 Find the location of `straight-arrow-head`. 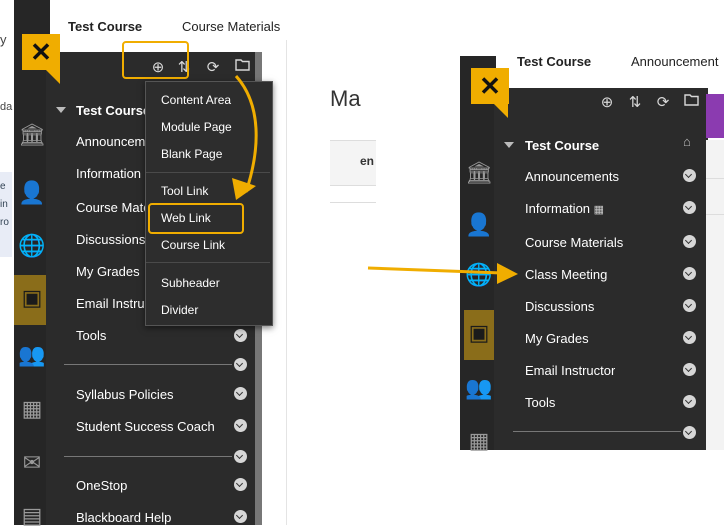

straight-arrow-head is located at coordinates (507, 273).